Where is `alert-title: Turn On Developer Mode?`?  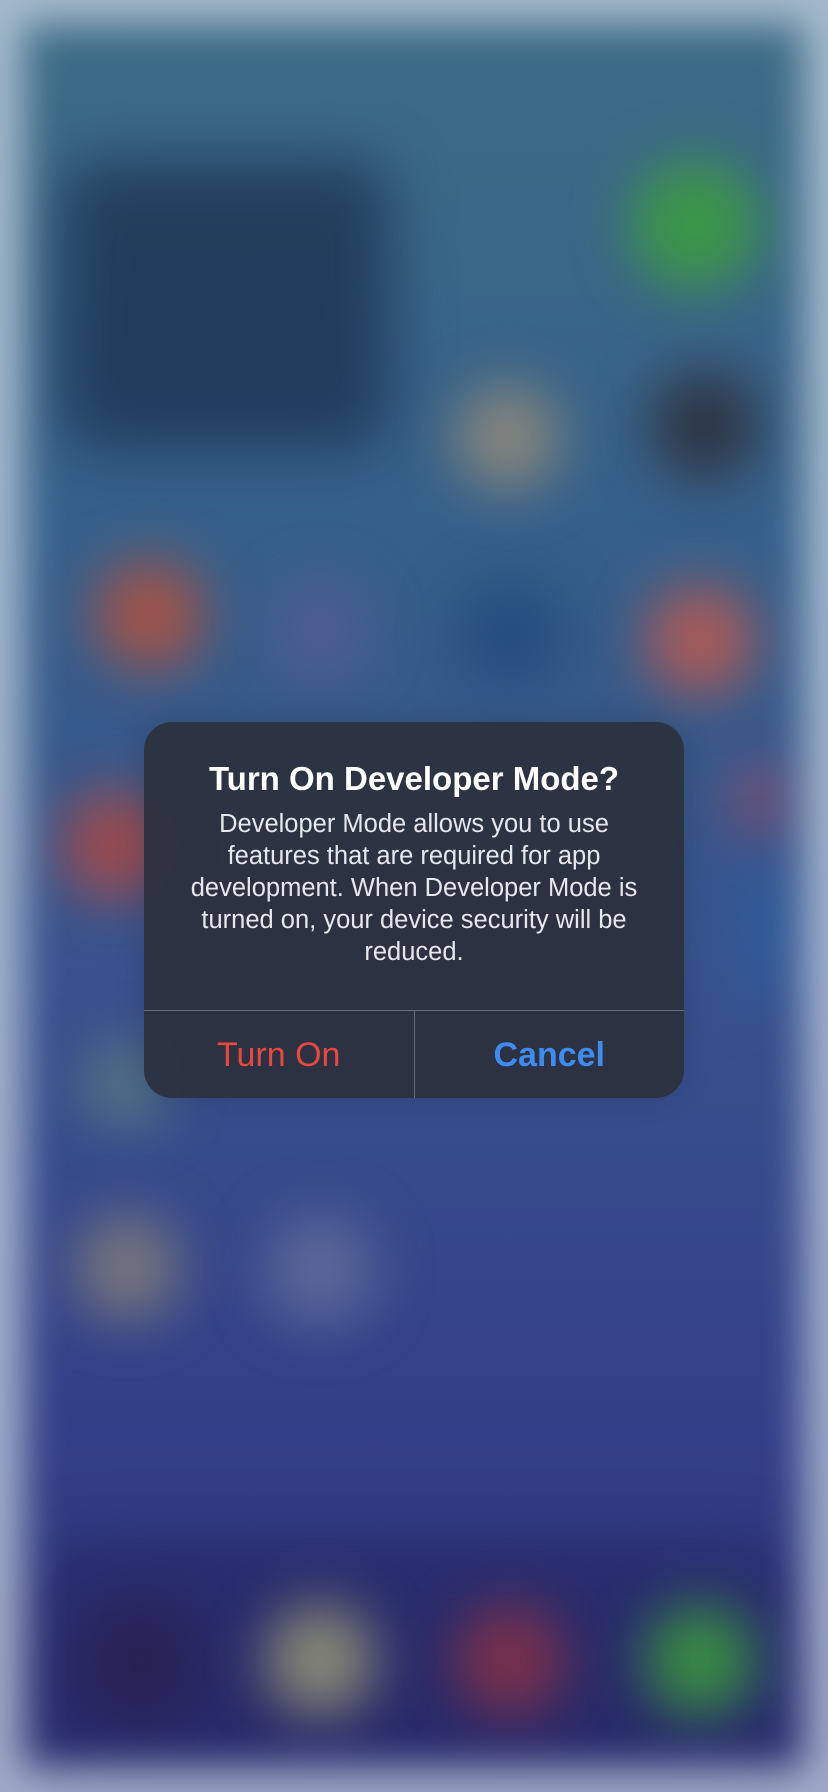
alert-title: Turn On Developer Mode? is located at coordinates (414, 778).